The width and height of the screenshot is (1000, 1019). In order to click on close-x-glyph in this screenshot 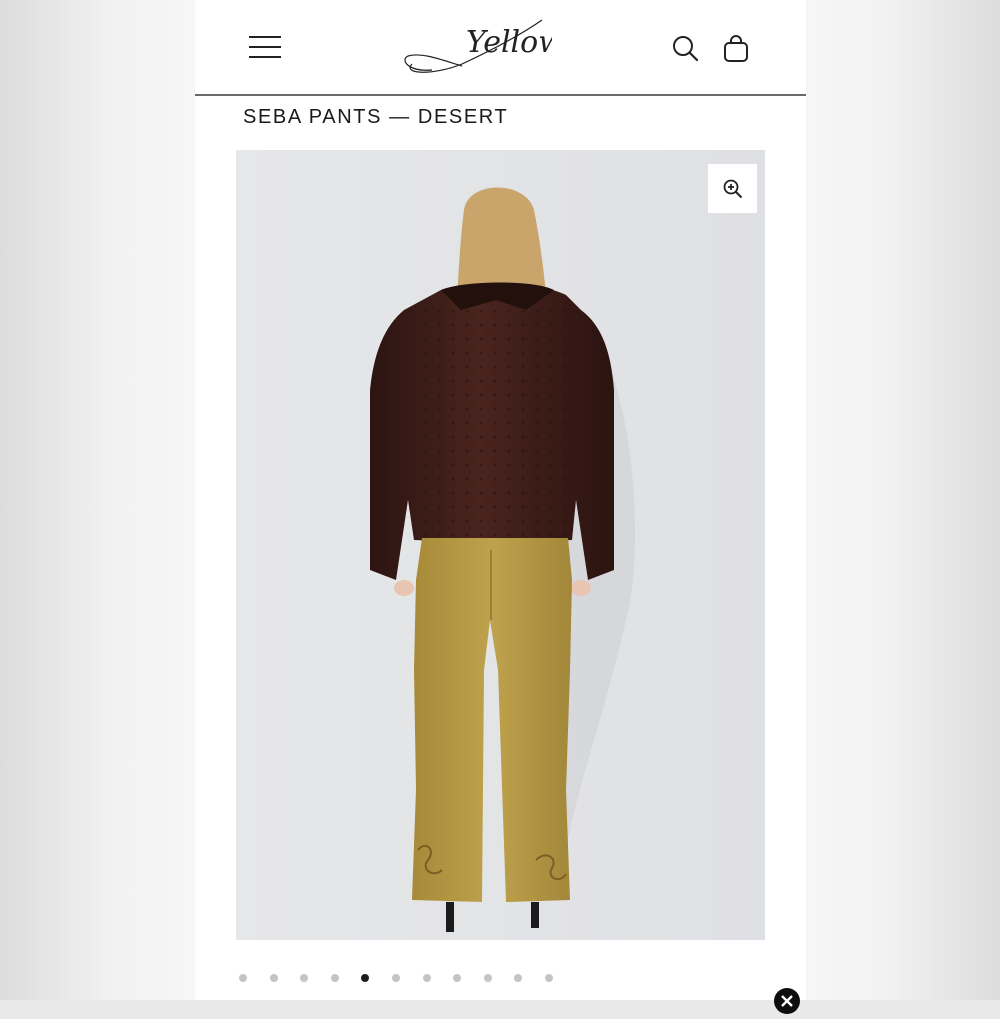, I will do `click(787, 1001)`.